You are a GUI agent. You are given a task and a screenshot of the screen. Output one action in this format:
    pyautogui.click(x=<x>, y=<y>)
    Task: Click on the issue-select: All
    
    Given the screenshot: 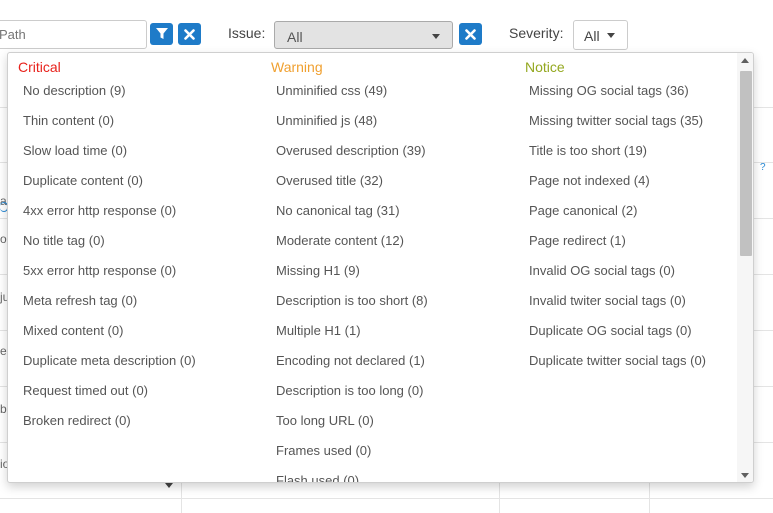 What is the action you would take?
    pyautogui.click(x=363, y=35)
    